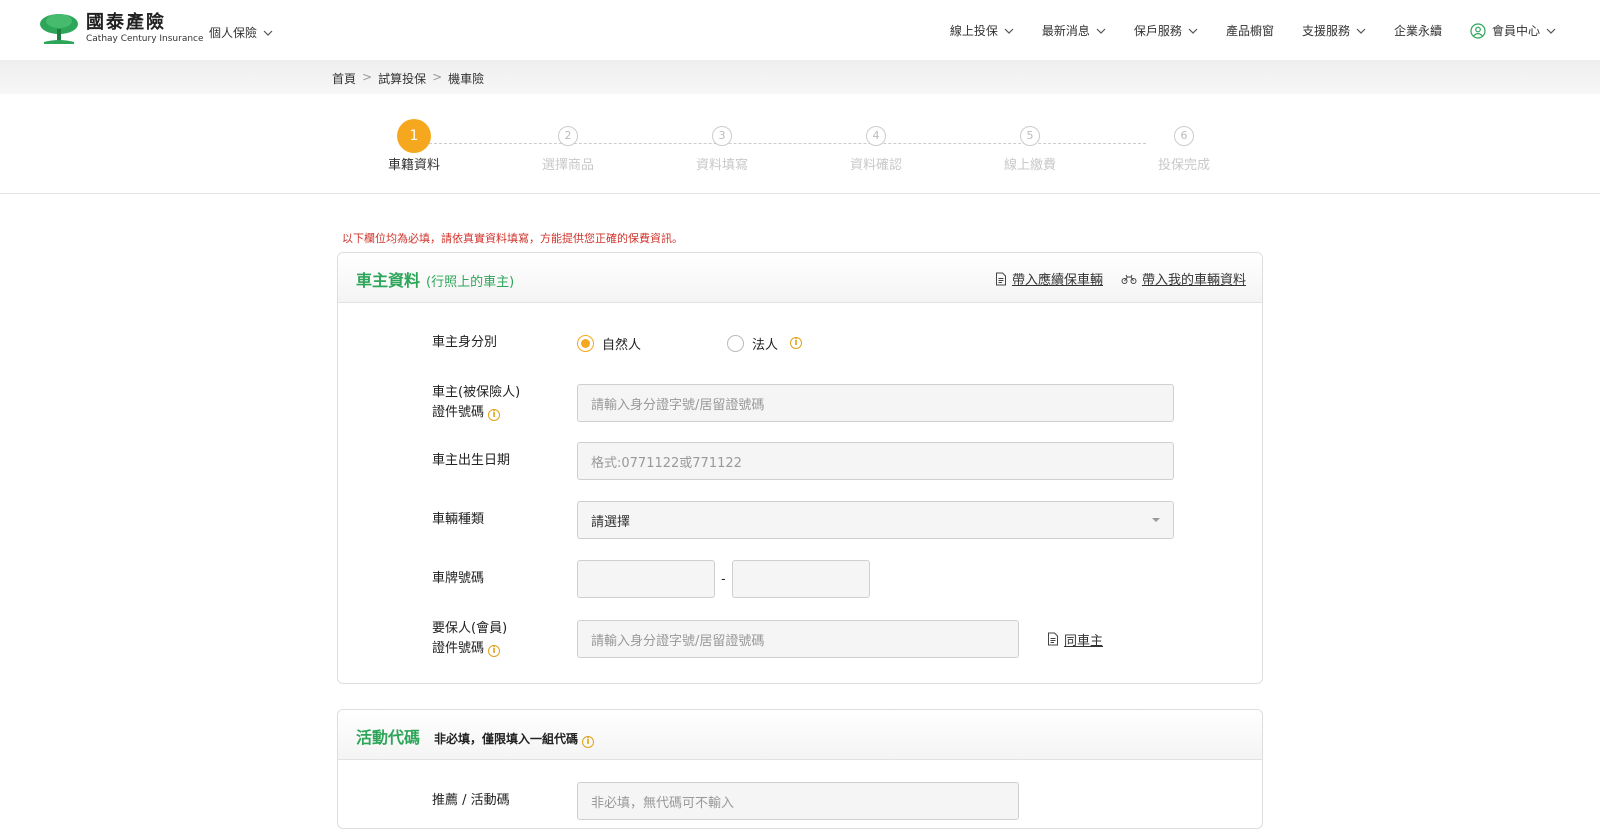  I want to click on load-my-vehicle-link: 帶入我的車輛資料, so click(1183, 278).